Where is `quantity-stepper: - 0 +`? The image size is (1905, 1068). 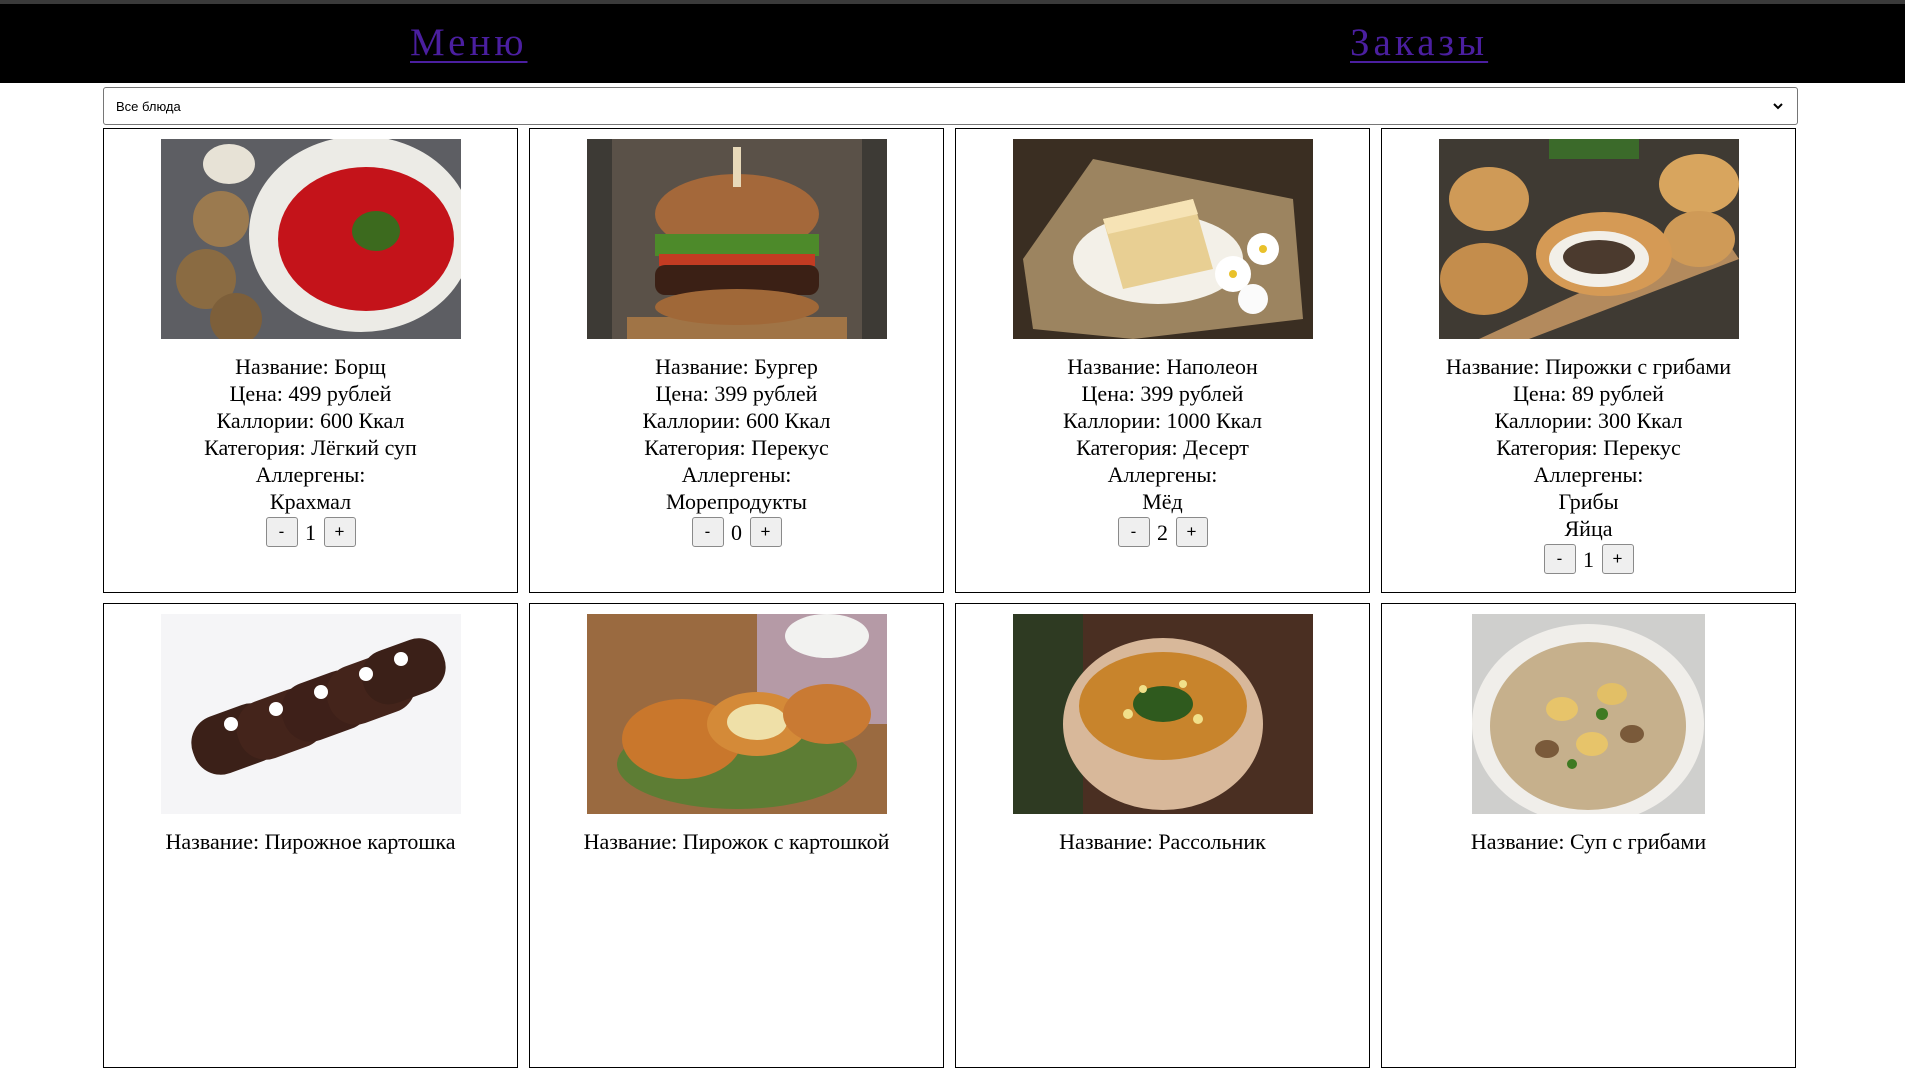
quantity-stepper: - 0 + is located at coordinates (736, 532).